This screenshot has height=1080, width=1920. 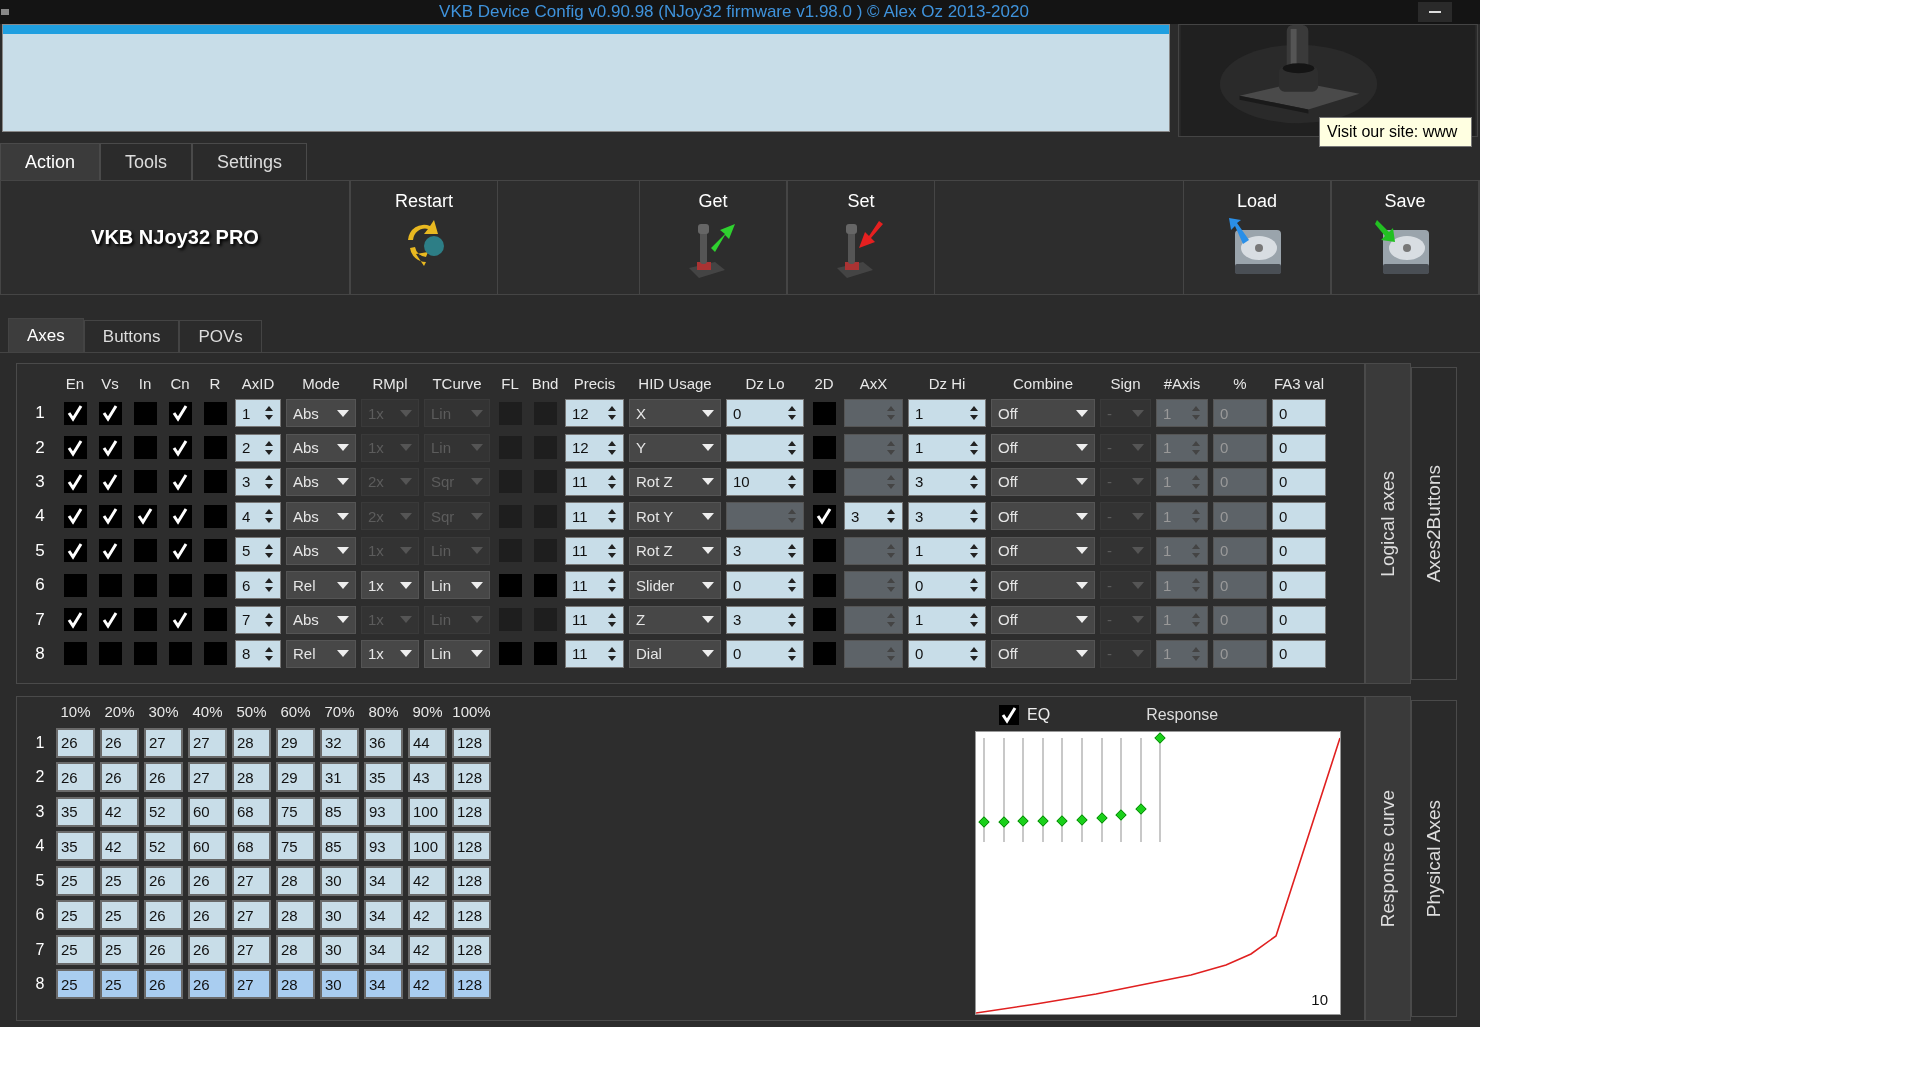 I want to click on input-field: 35, so click(x=75, y=846).